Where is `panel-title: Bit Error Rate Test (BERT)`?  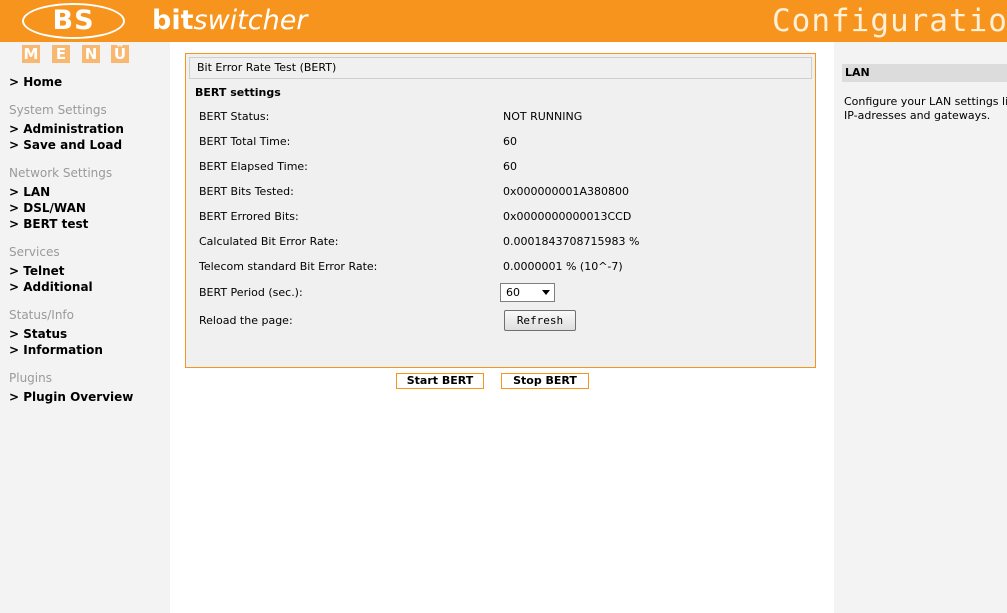 panel-title: Bit Error Rate Test (BERT) is located at coordinates (500, 68).